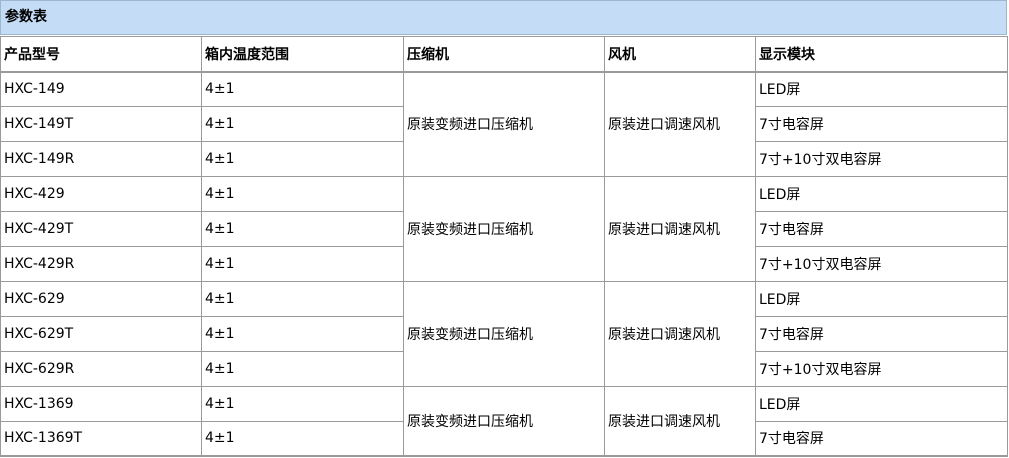 This screenshot has width=1009, height=458. I want to click on header-fan: 风机, so click(680, 54).